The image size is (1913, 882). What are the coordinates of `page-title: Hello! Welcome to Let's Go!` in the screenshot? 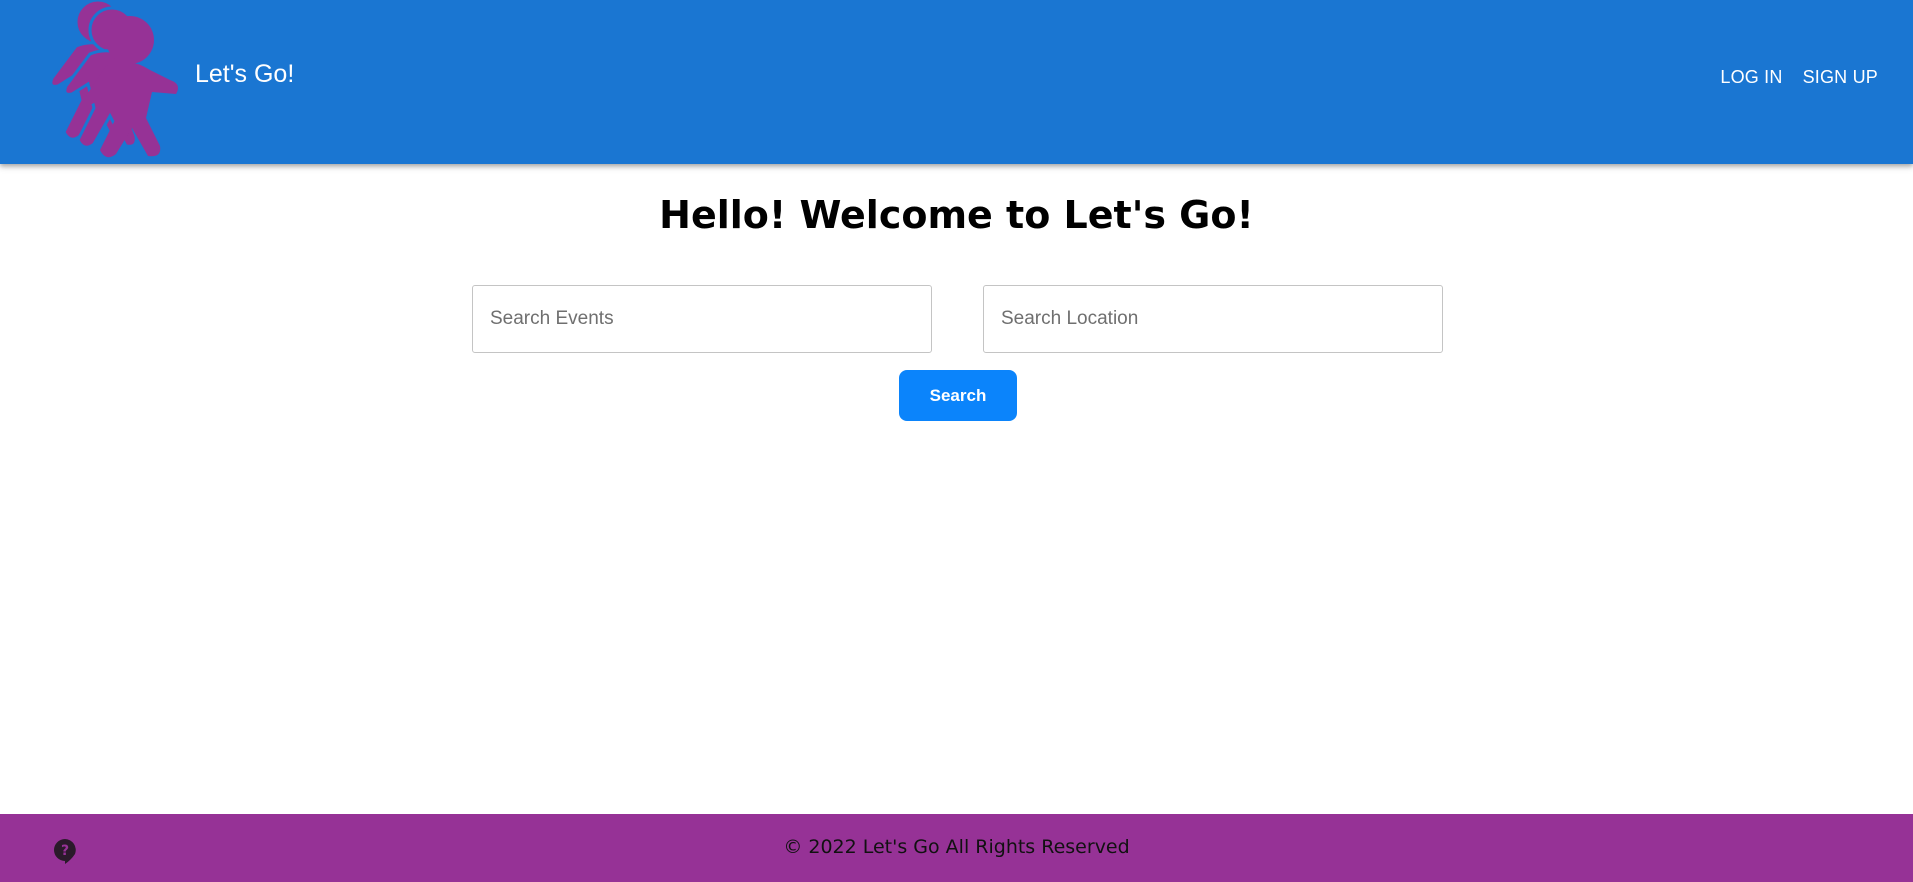 It's located at (956, 215).